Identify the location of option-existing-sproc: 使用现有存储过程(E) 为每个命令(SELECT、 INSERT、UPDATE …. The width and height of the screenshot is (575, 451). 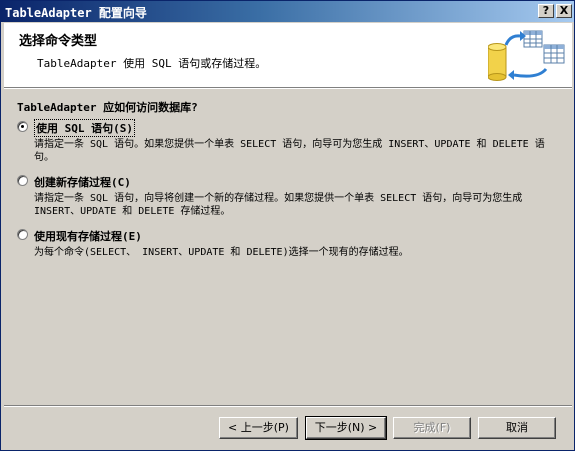
(289, 246).